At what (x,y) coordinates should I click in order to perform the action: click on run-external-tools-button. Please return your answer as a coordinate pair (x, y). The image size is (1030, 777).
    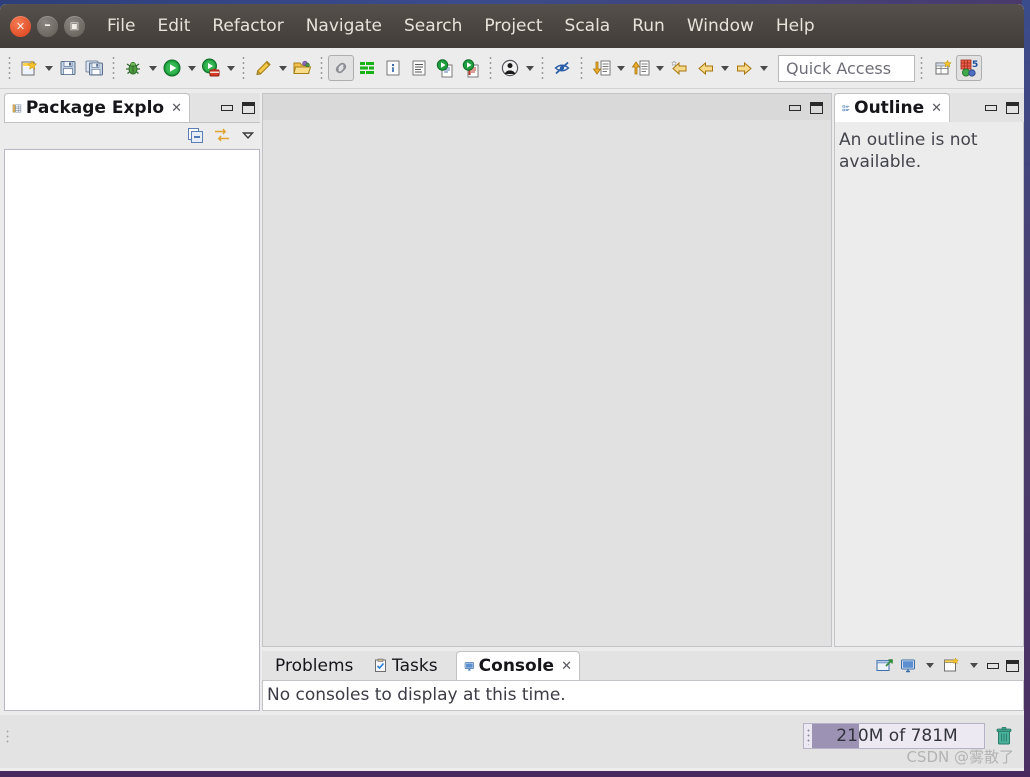
    Looking at the image, I should click on (211, 68).